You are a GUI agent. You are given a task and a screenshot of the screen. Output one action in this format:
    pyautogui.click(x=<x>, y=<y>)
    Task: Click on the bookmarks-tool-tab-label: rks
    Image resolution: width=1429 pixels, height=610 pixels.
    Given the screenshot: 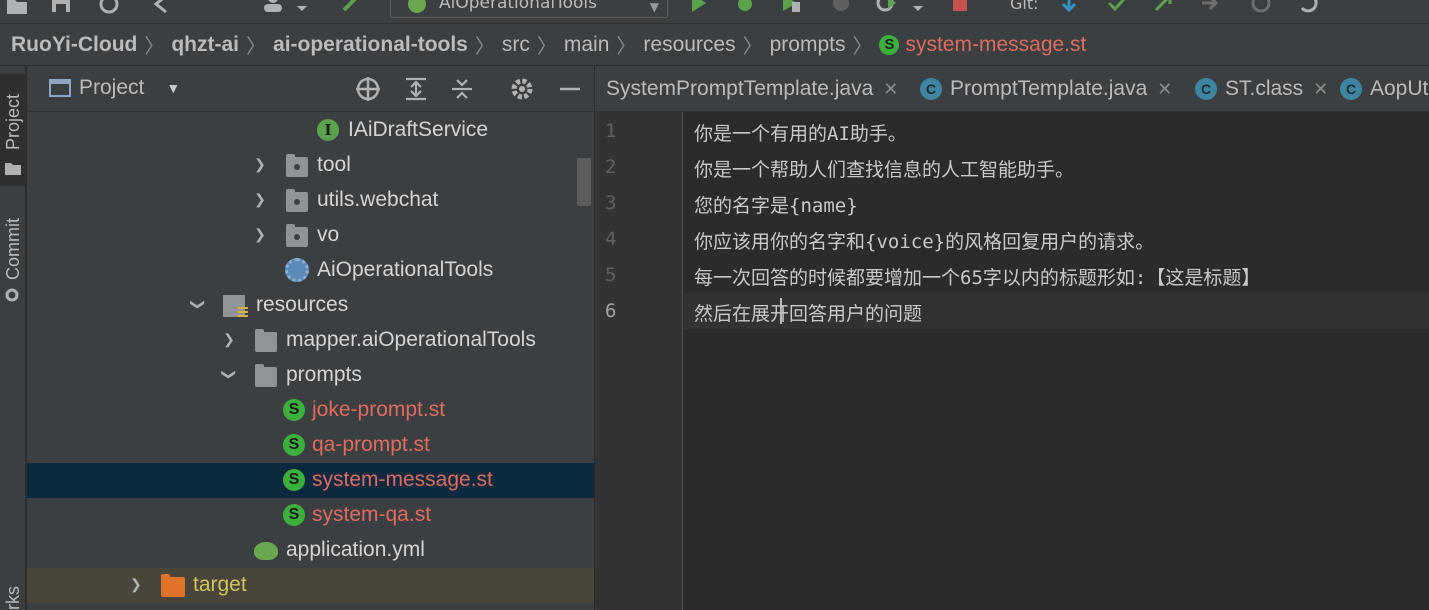 What is the action you would take?
    pyautogui.click(x=13, y=598)
    